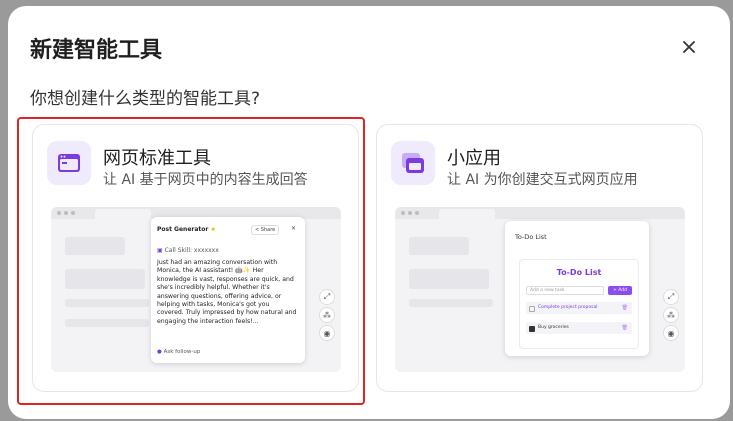 This screenshot has width=733, height=421. What do you see at coordinates (145, 99) in the screenshot?
I see `dialog-subtitle: 你想创建什么类型的智能工具?` at bounding box center [145, 99].